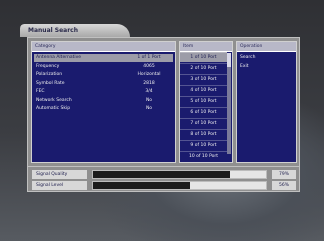 This screenshot has height=241, width=324. Describe the element at coordinates (103, 67) in the screenshot. I see `category-row: Frequency 4065` at that location.